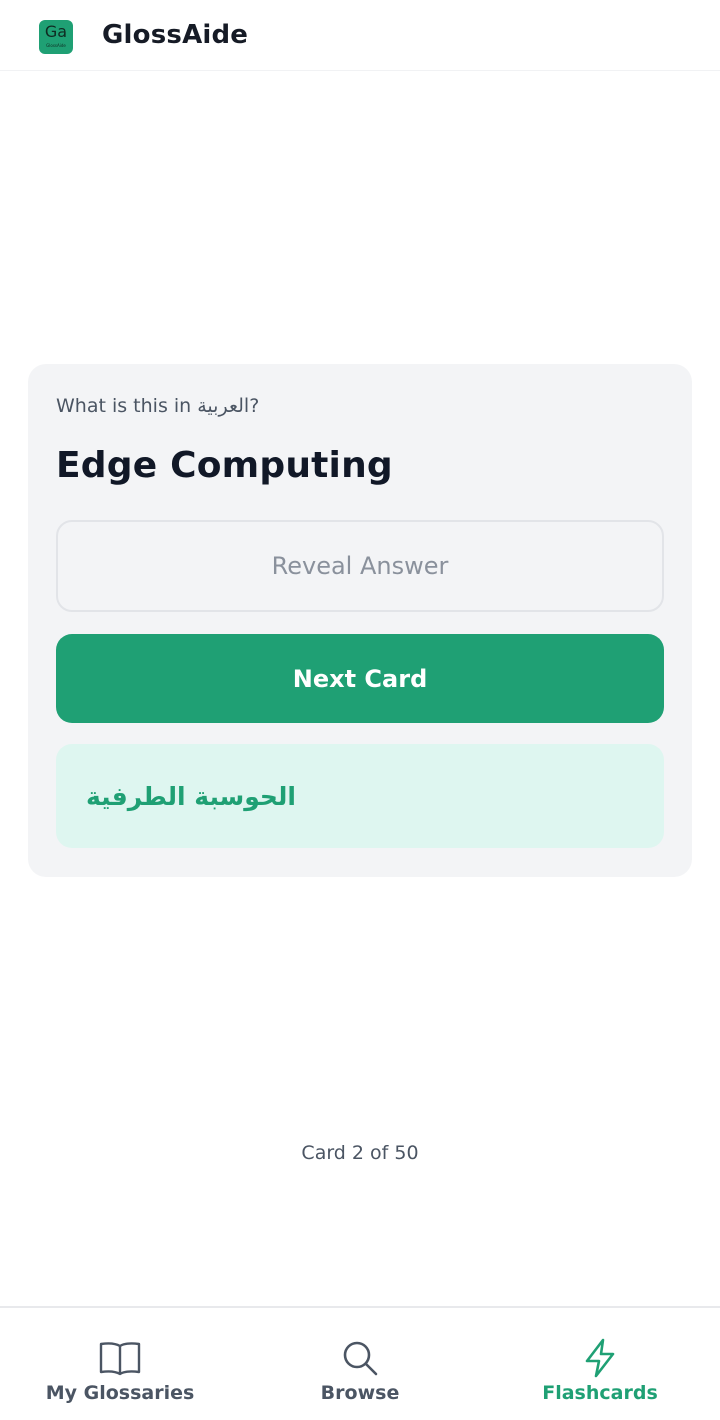 The image size is (720, 1420). I want to click on nav-item-flashcards: Flashcards, so click(600, 1364).